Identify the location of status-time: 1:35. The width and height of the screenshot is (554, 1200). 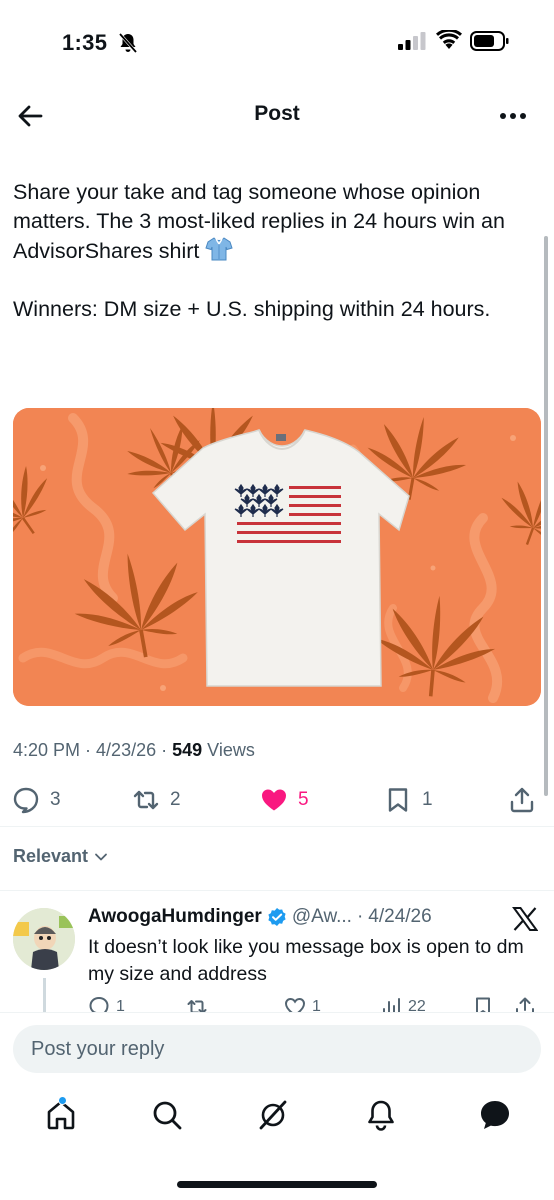
(85, 42).